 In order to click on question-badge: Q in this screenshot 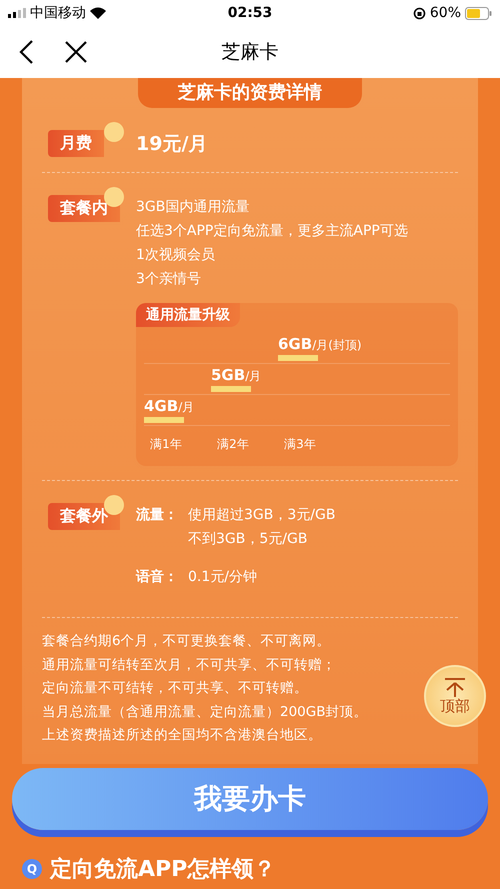, I will do `click(32, 868)`.